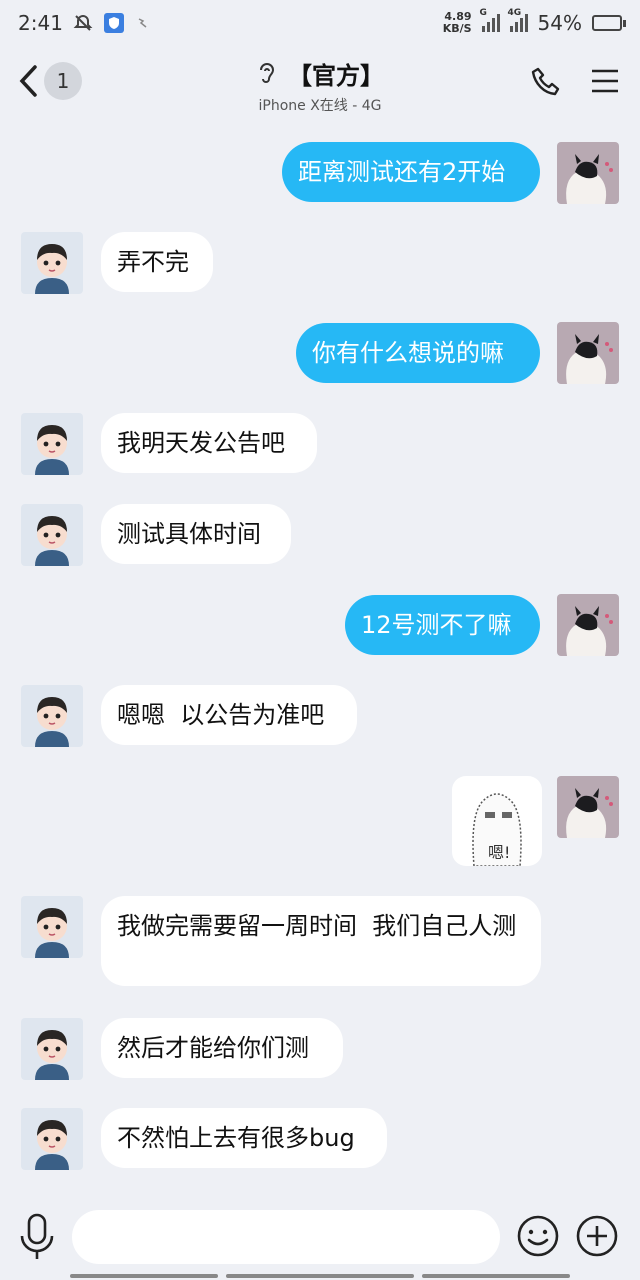 The height and width of the screenshot is (1280, 640). What do you see at coordinates (142, 23) in the screenshot?
I see `gesture-icon` at bounding box center [142, 23].